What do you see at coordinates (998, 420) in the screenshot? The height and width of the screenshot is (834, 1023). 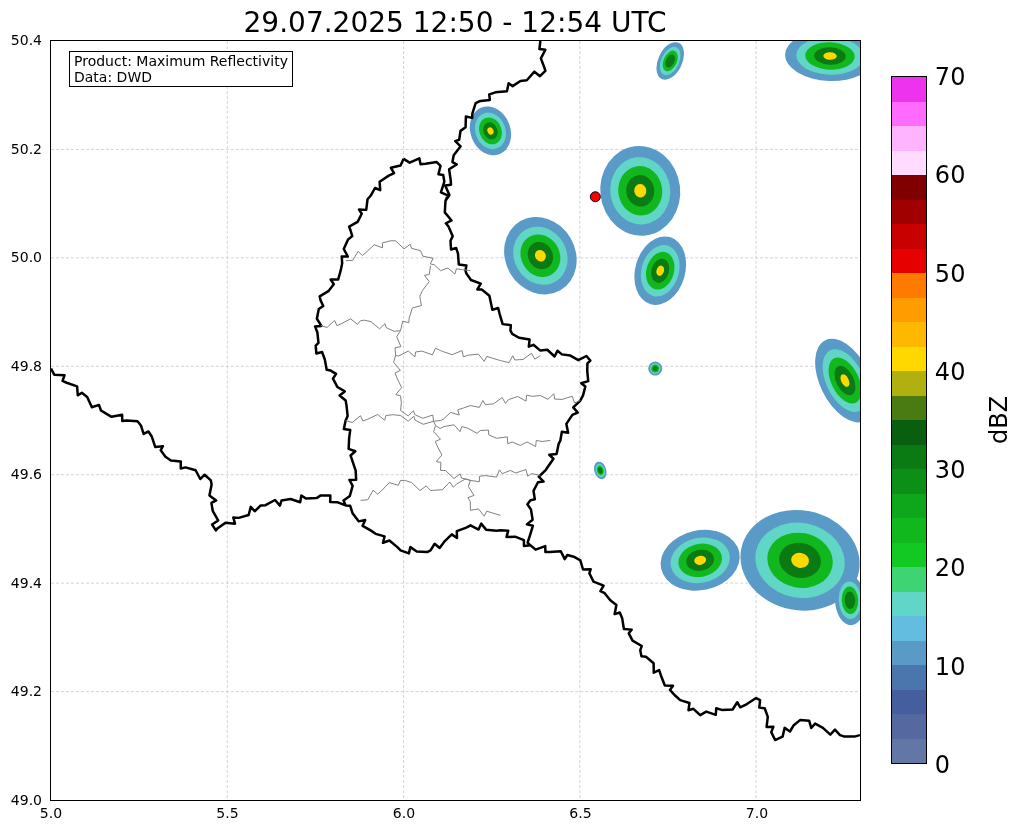 I see `colorbar-label: dBZ` at bounding box center [998, 420].